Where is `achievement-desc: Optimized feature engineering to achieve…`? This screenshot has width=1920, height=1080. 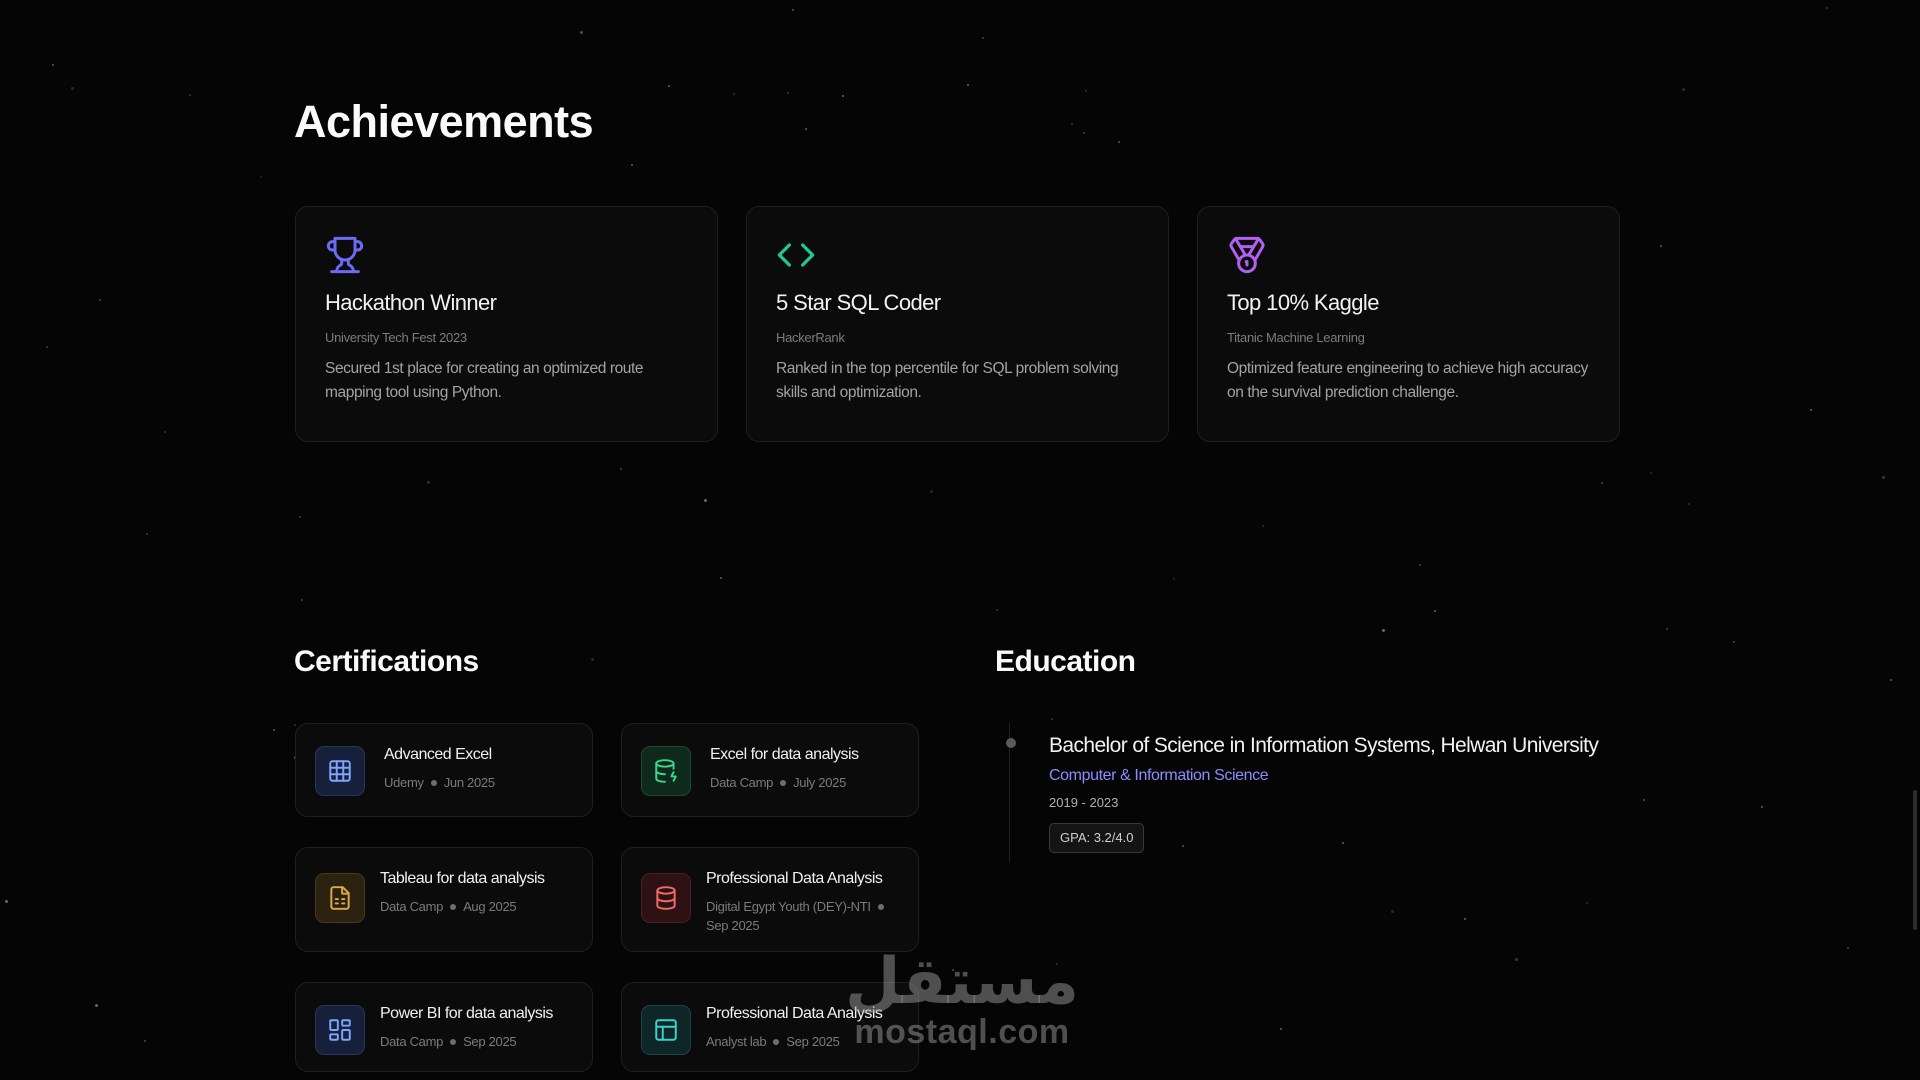
achievement-desc: Optimized feature engineering to achieve… is located at coordinates (1407, 380).